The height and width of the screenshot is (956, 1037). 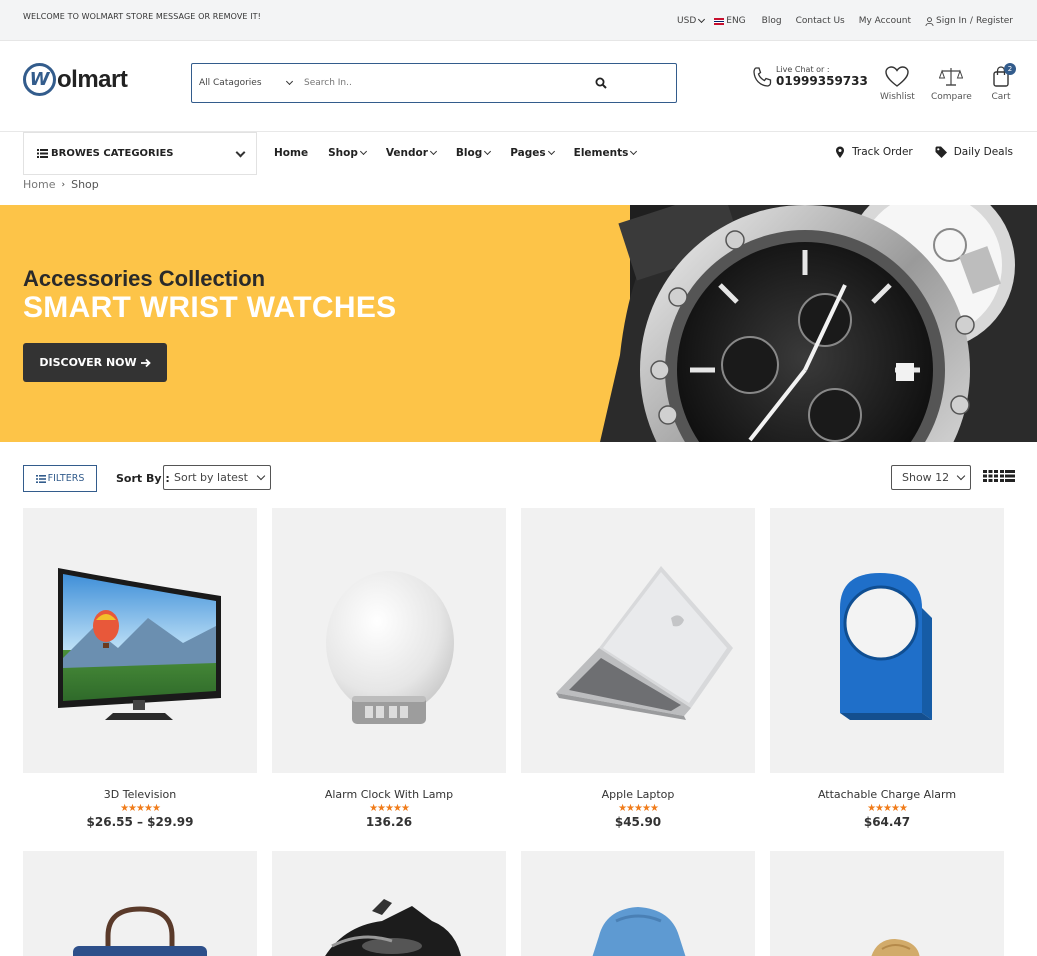 What do you see at coordinates (639, 931) in the screenshot?
I see `backpack-image` at bounding box center [639, 931].